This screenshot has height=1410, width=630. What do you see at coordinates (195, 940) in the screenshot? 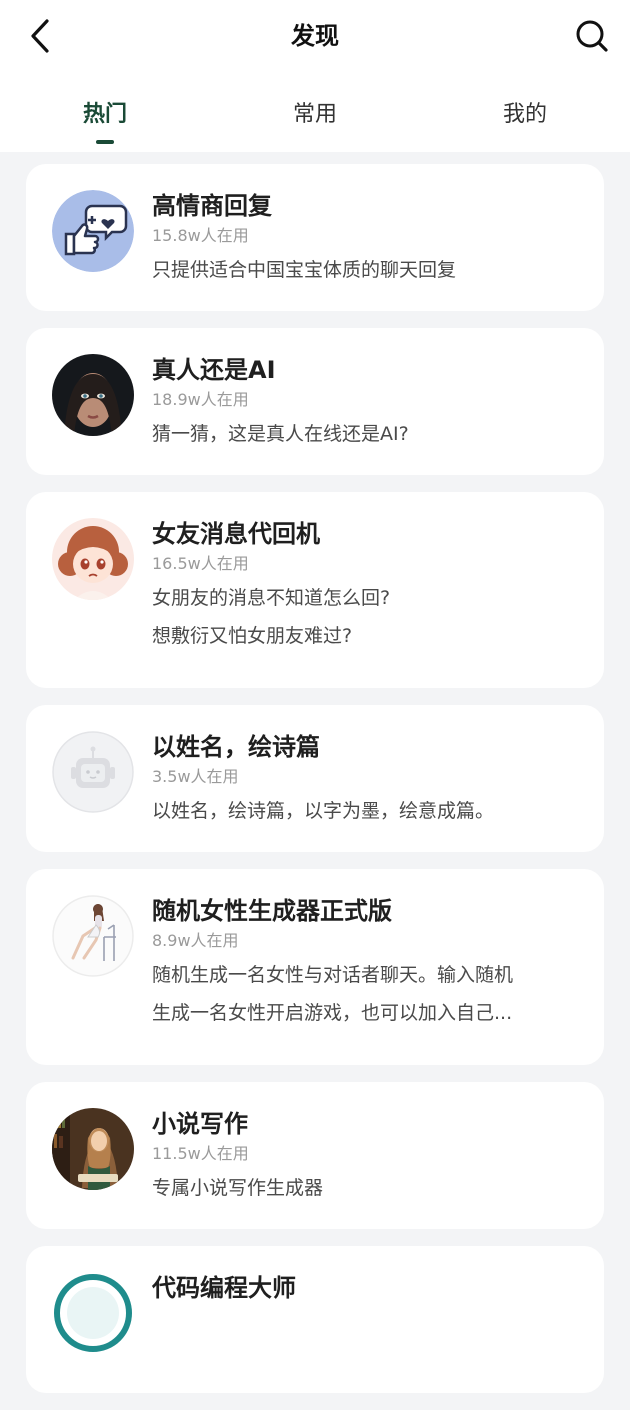
I see `app-user-count: 8.9w人在用` at bounding box center [195, 940].